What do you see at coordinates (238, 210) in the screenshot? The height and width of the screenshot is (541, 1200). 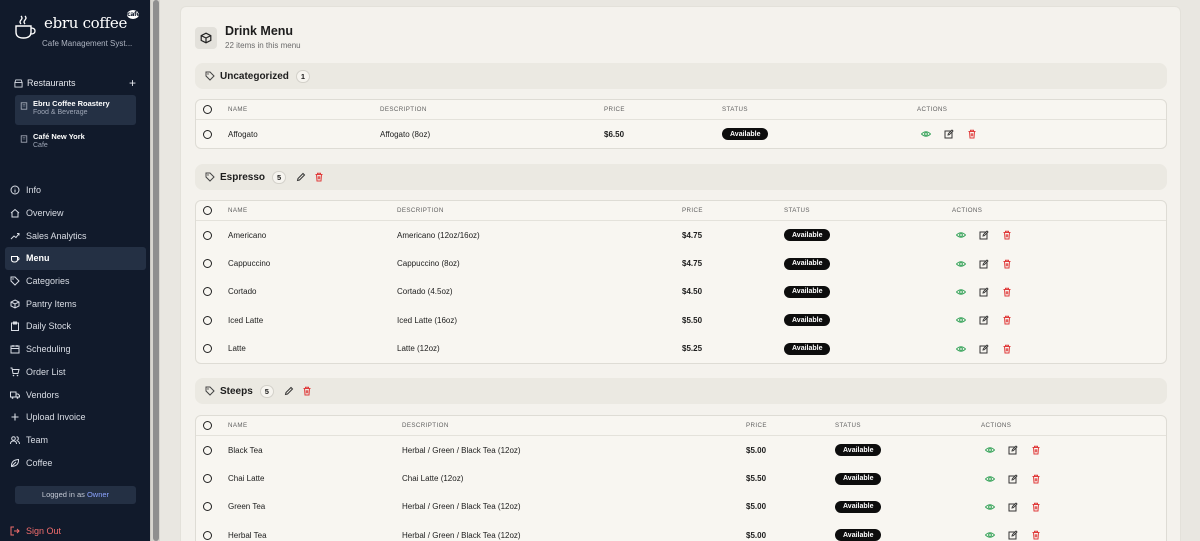 I see `column-header-name: NAME` at bounding box center [238, 210].